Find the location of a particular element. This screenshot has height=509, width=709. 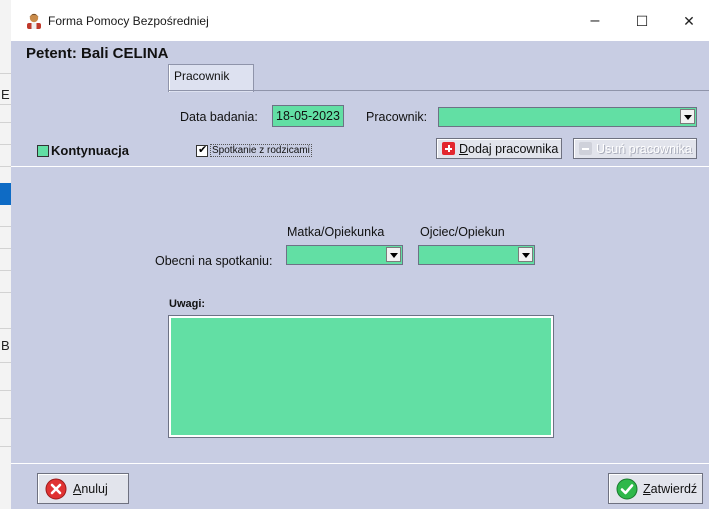

mother-select is located at coordinates (344, 255).